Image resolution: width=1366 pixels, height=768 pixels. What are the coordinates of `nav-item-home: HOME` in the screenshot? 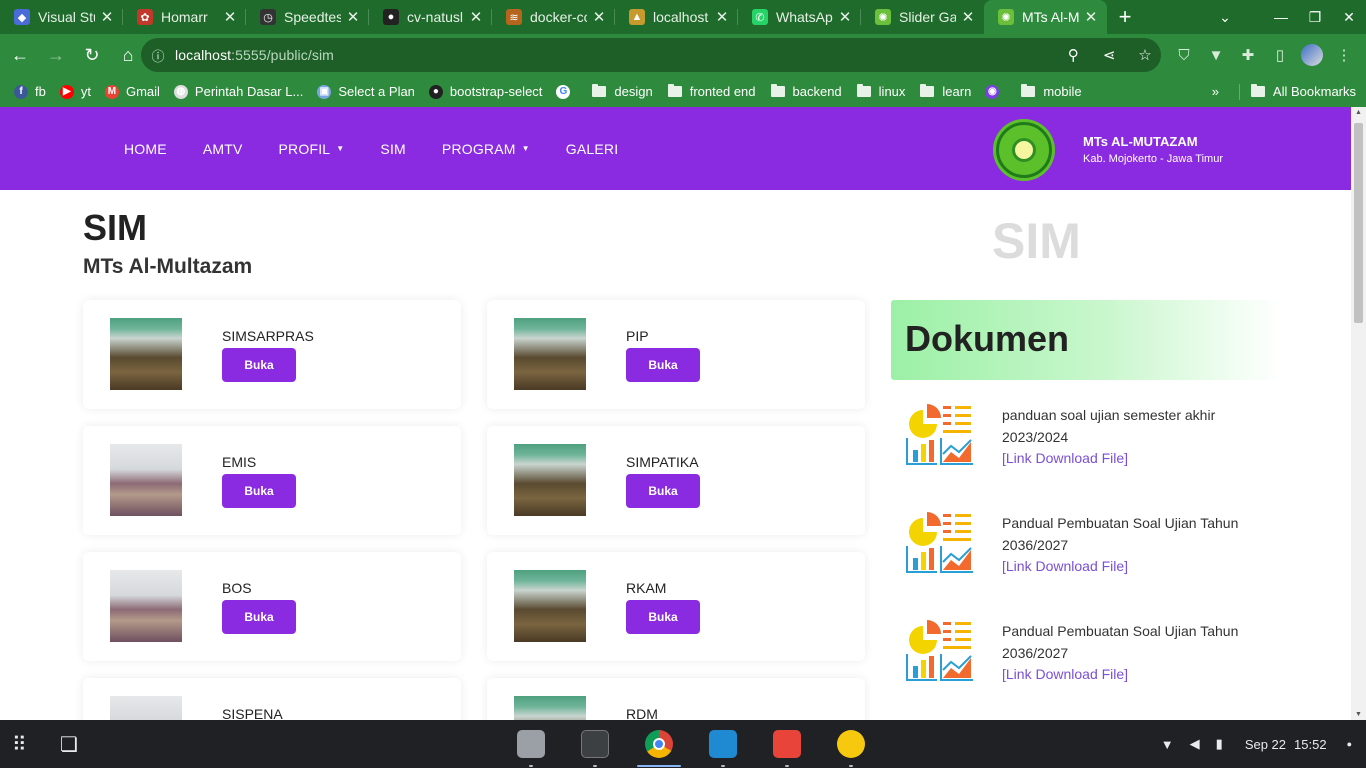 It's located at (145, 149).